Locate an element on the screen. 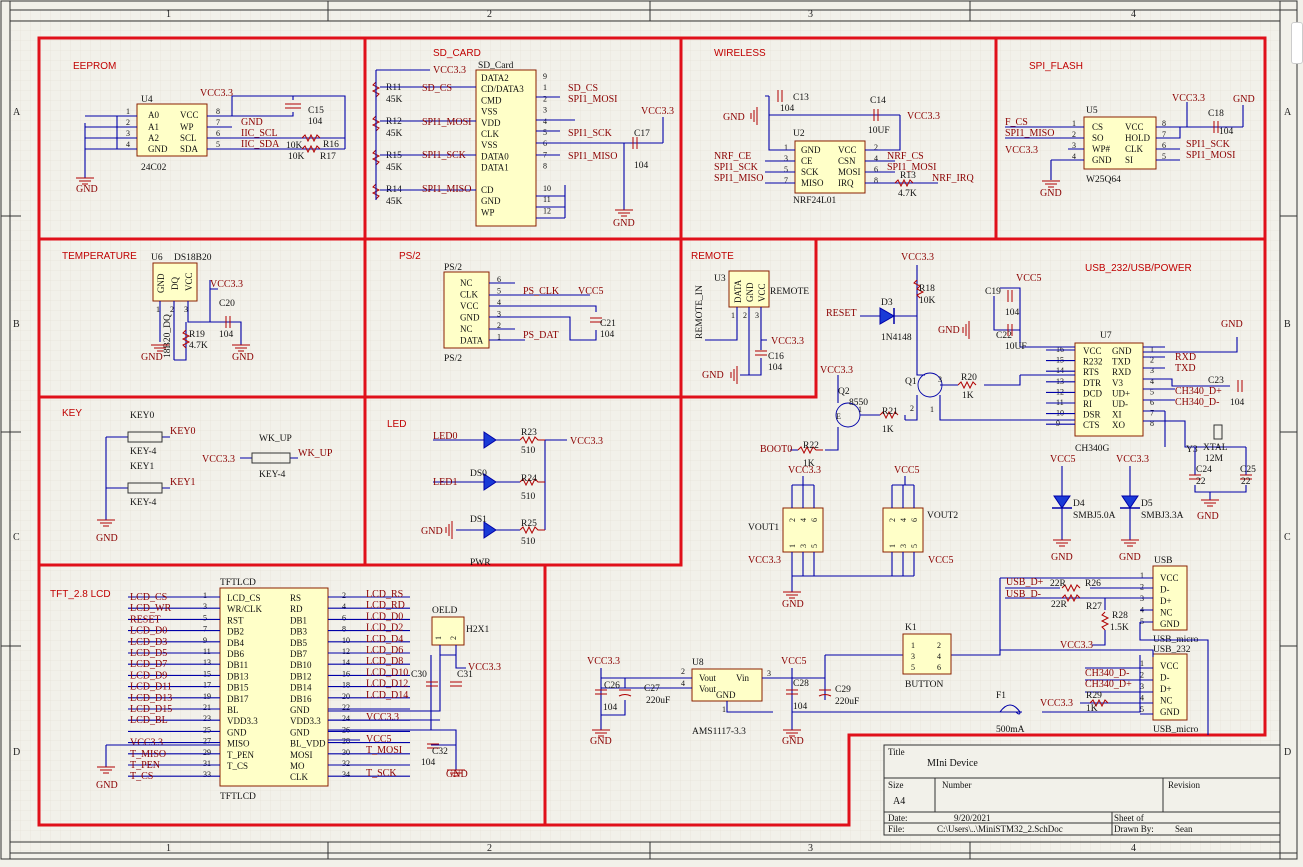  tft-right-pin-6: DB10 is located at coordinates (301, 665).